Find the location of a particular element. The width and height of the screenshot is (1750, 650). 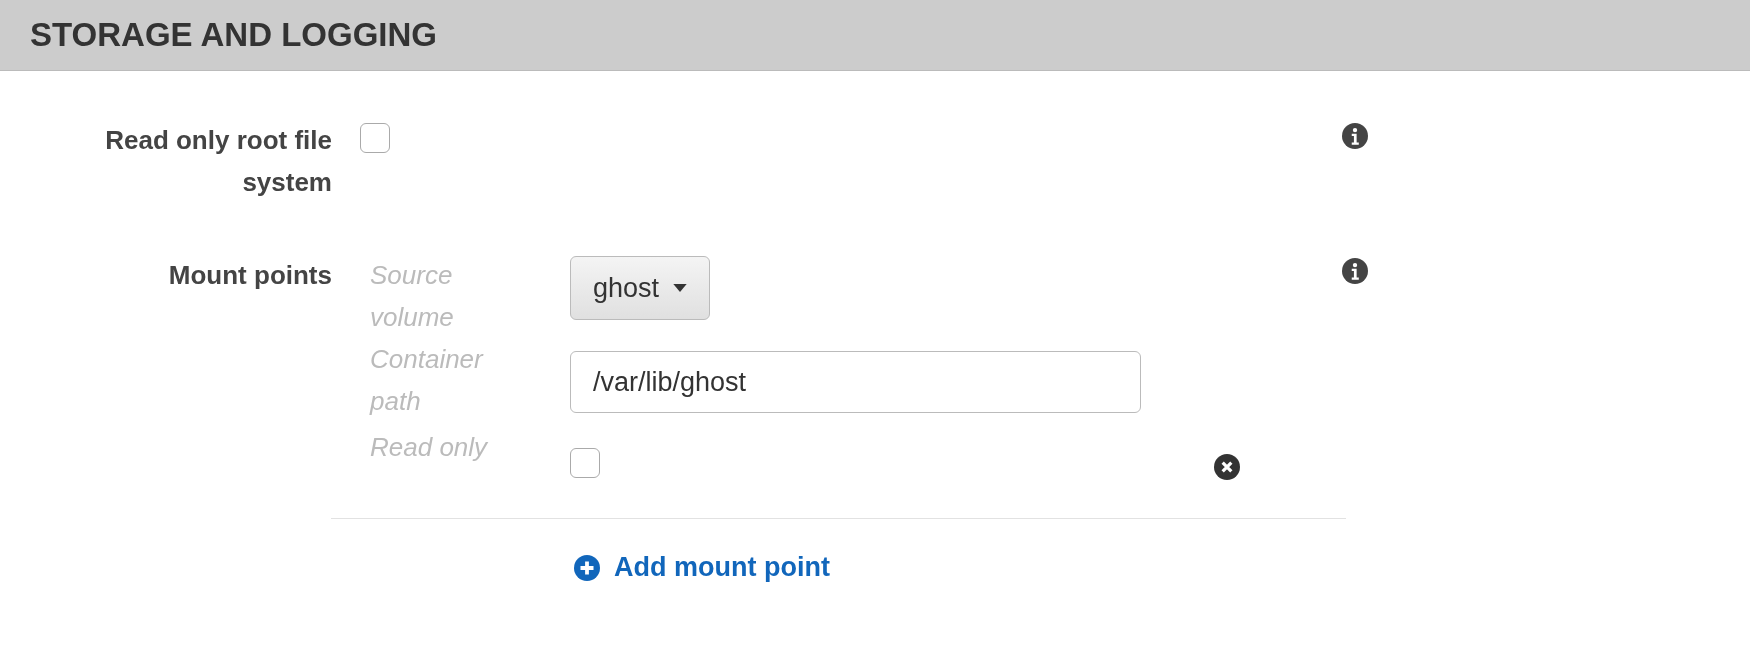

remove-icon is located at coordinates (1227, 467).